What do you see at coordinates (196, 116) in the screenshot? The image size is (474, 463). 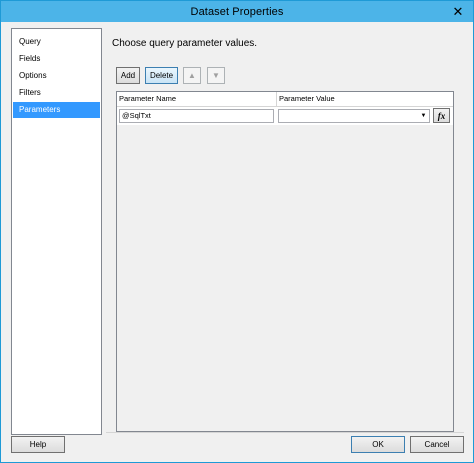 I see `parameter-name-input: @SqlTxt` at bounding box center [196, 116].